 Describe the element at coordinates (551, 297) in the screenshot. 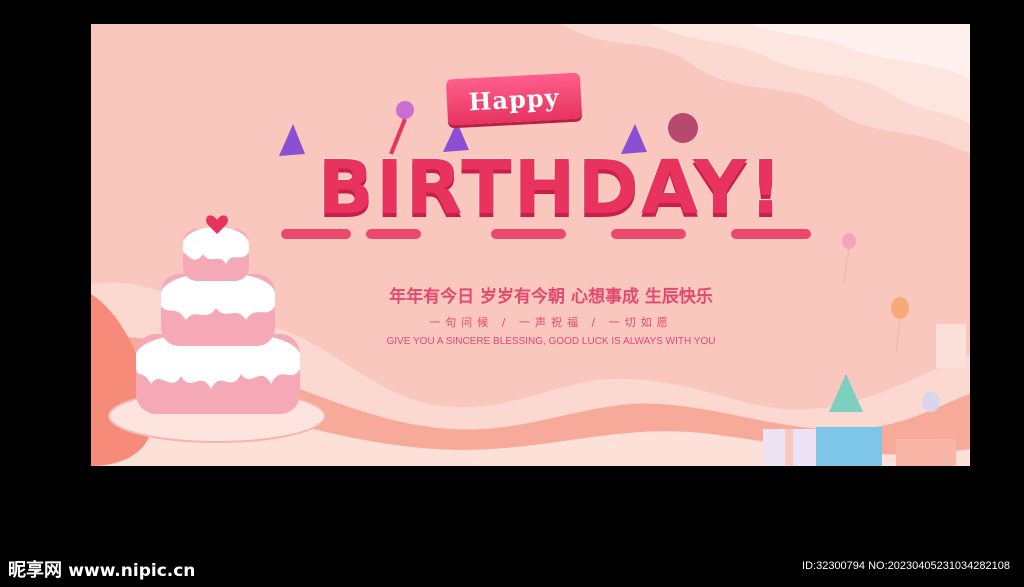

I see `blessing-text: 年年有今日 岁岁有今朝 心想事成 生辰快乐` at that location.